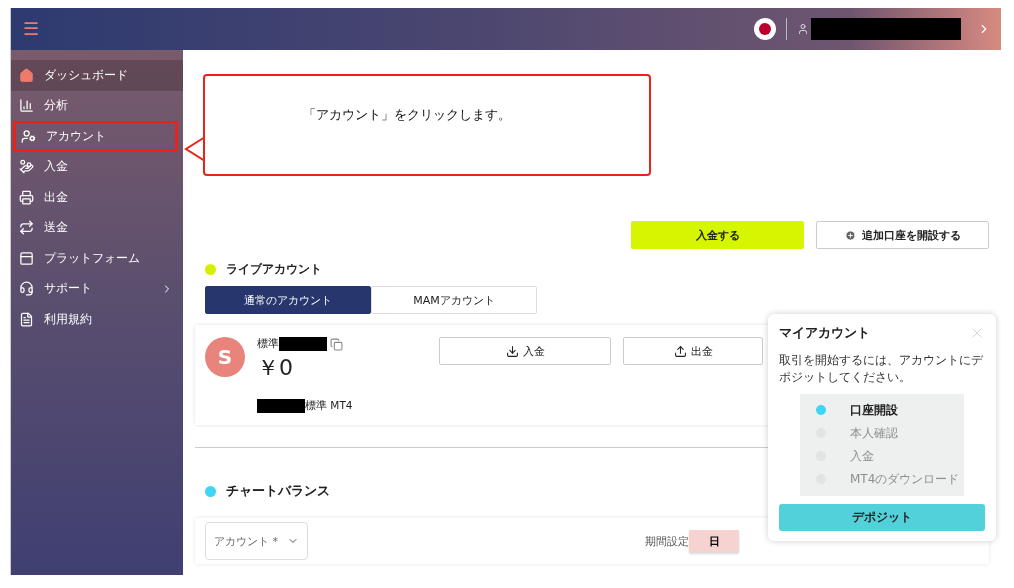 The height and width of the screenshot is (588, 1014). Describe the element at coordinates (95, 136) in the screenshot. I see `sidebar-item: アカウント` at that location.